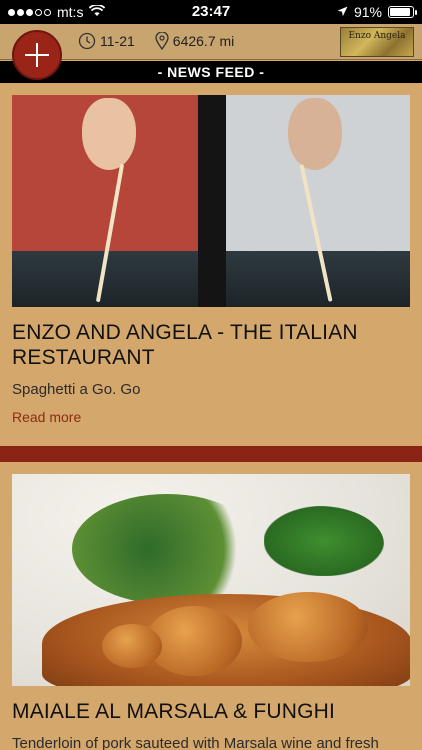  Describe the element at coordinates (76, 389) in the screenshot. I see `feed-item-description: Spaghetti a Go. Go` at that location.